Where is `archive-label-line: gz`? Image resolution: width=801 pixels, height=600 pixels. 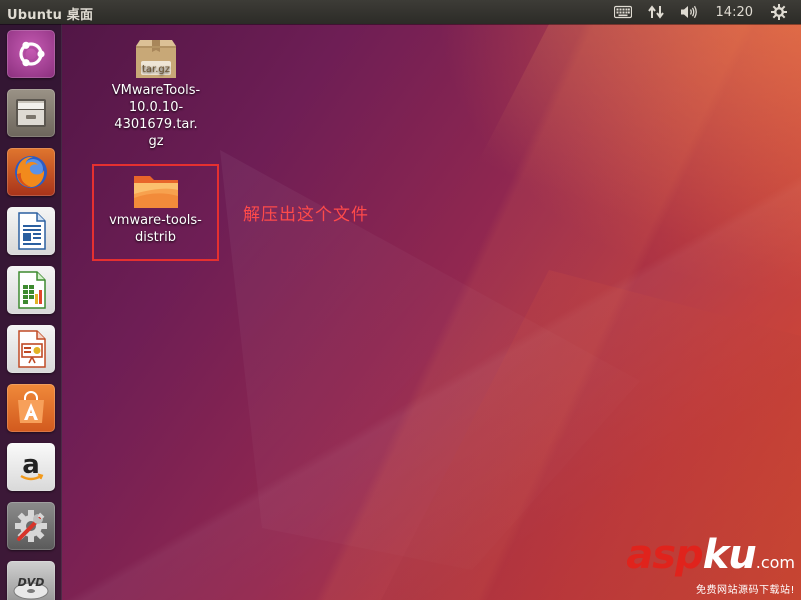
archive-label-line: gz is located at coordinates (156, 141).